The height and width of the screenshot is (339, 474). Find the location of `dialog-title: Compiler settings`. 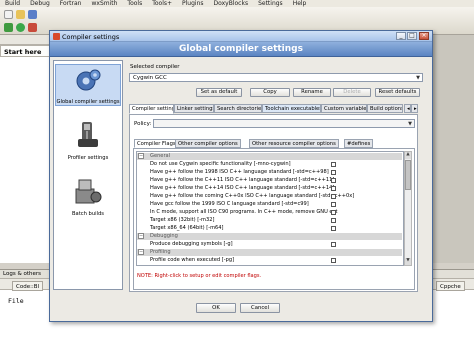

dialog-title: Compiler settings is located at coordinates (91, 37).